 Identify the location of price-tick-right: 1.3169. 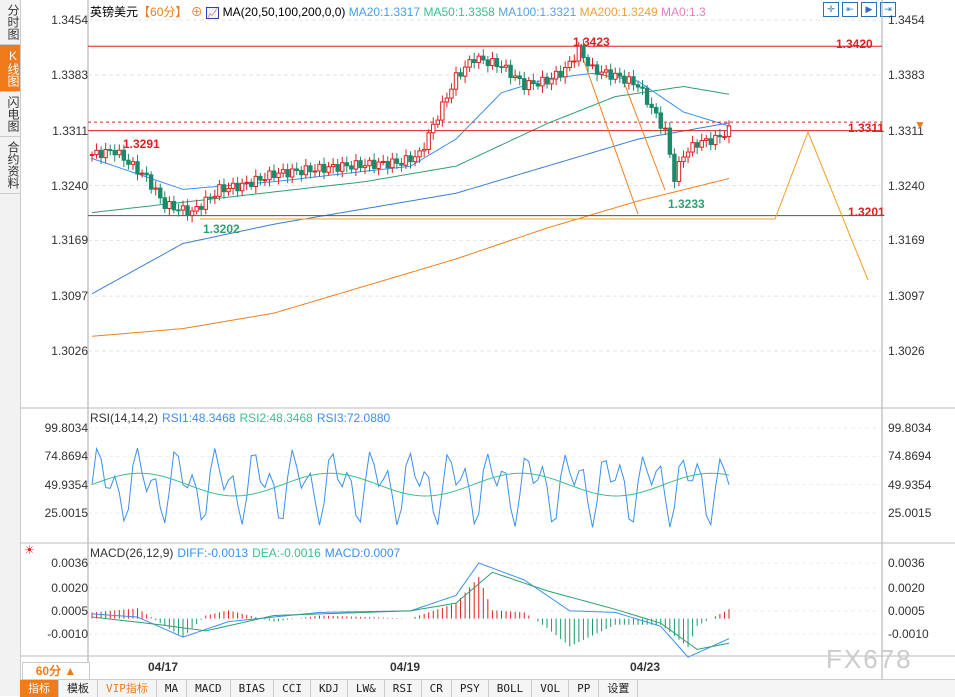
(906, 240).